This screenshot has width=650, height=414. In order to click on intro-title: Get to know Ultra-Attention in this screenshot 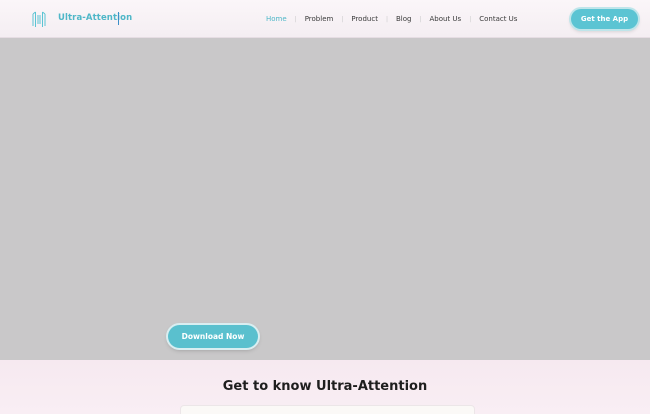, I will do `click(325, 386)`.